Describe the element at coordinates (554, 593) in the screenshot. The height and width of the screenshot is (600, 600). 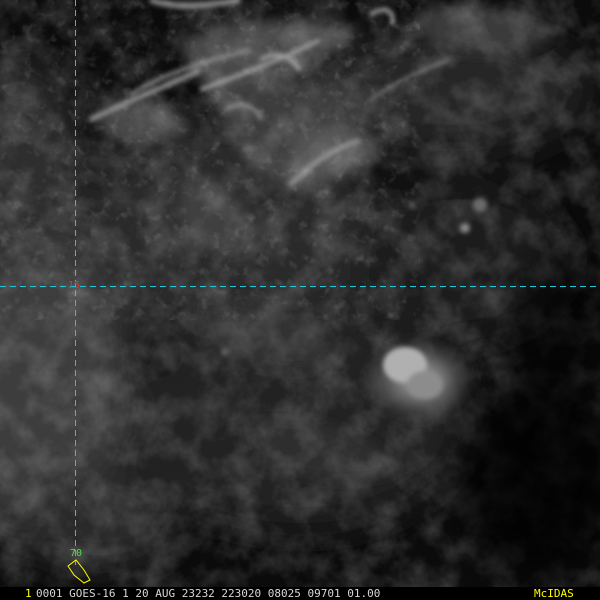
I see `mcidas-logo: McIDAS` at that location.